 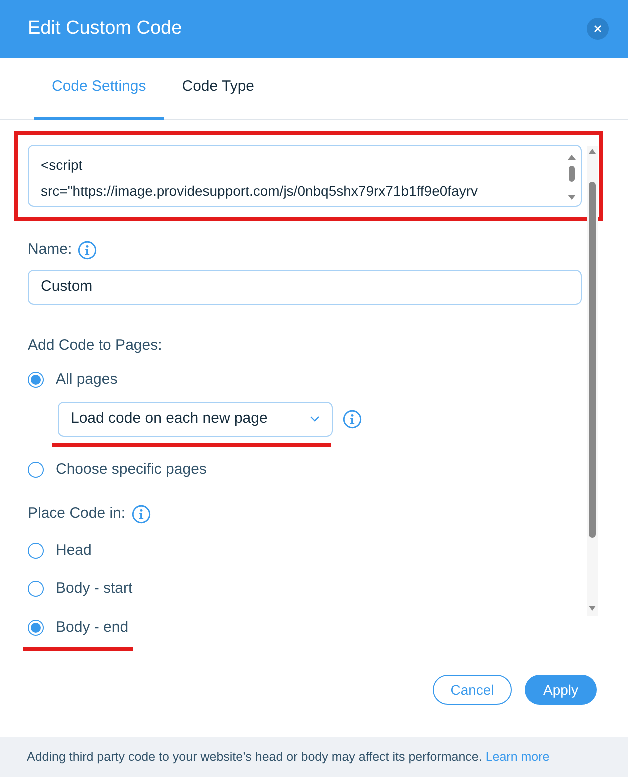 What do you see at coordinates (305, 176) in the screenshot?
I see `code-field: <script src="https://image.providesupport.com/js/0nbq5shx79rx71b1ff9e0fayrv` at bounding box center [305, 176].